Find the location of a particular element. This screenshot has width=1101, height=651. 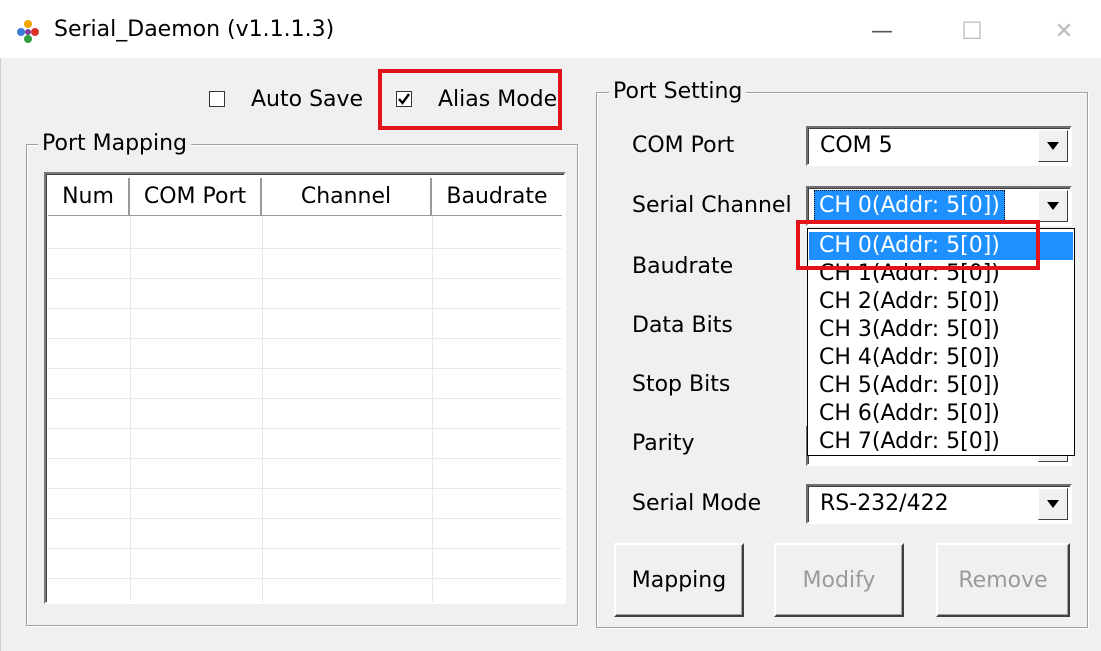

channel-option-7: CH 7(Addr: 5[0]) is located at coordinates (941, 442).